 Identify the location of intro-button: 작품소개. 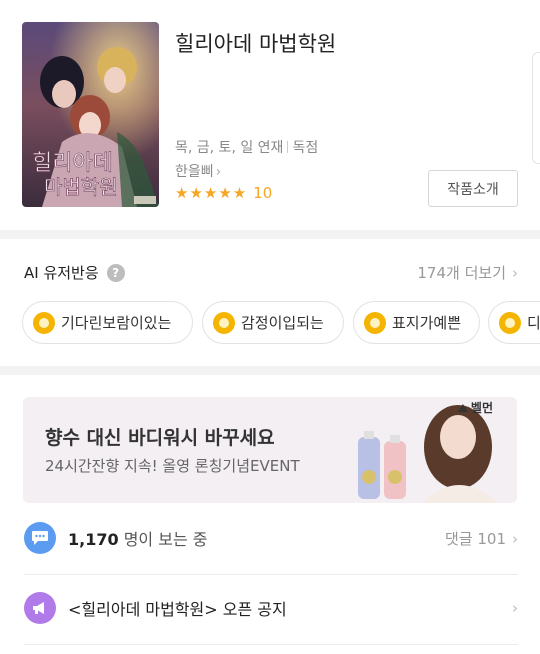
(473, 188).